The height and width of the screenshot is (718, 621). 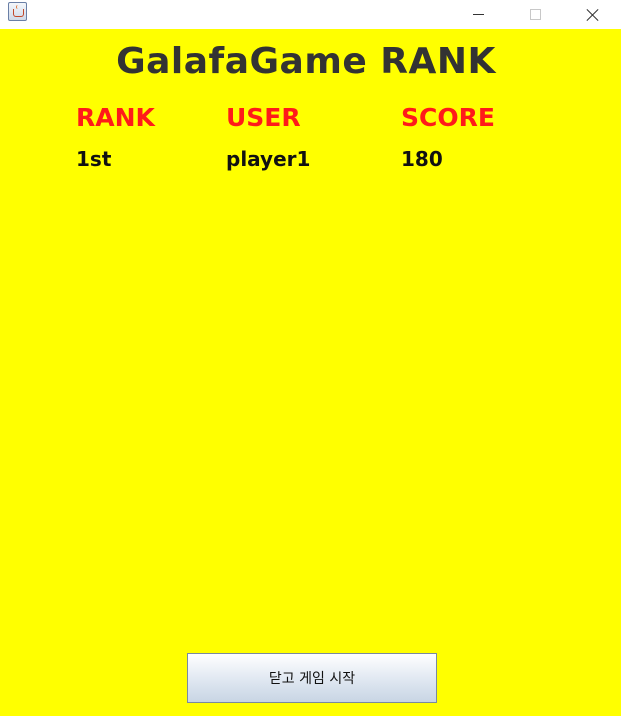 I want to click on minimize-icon, so click(x=478, y=14).